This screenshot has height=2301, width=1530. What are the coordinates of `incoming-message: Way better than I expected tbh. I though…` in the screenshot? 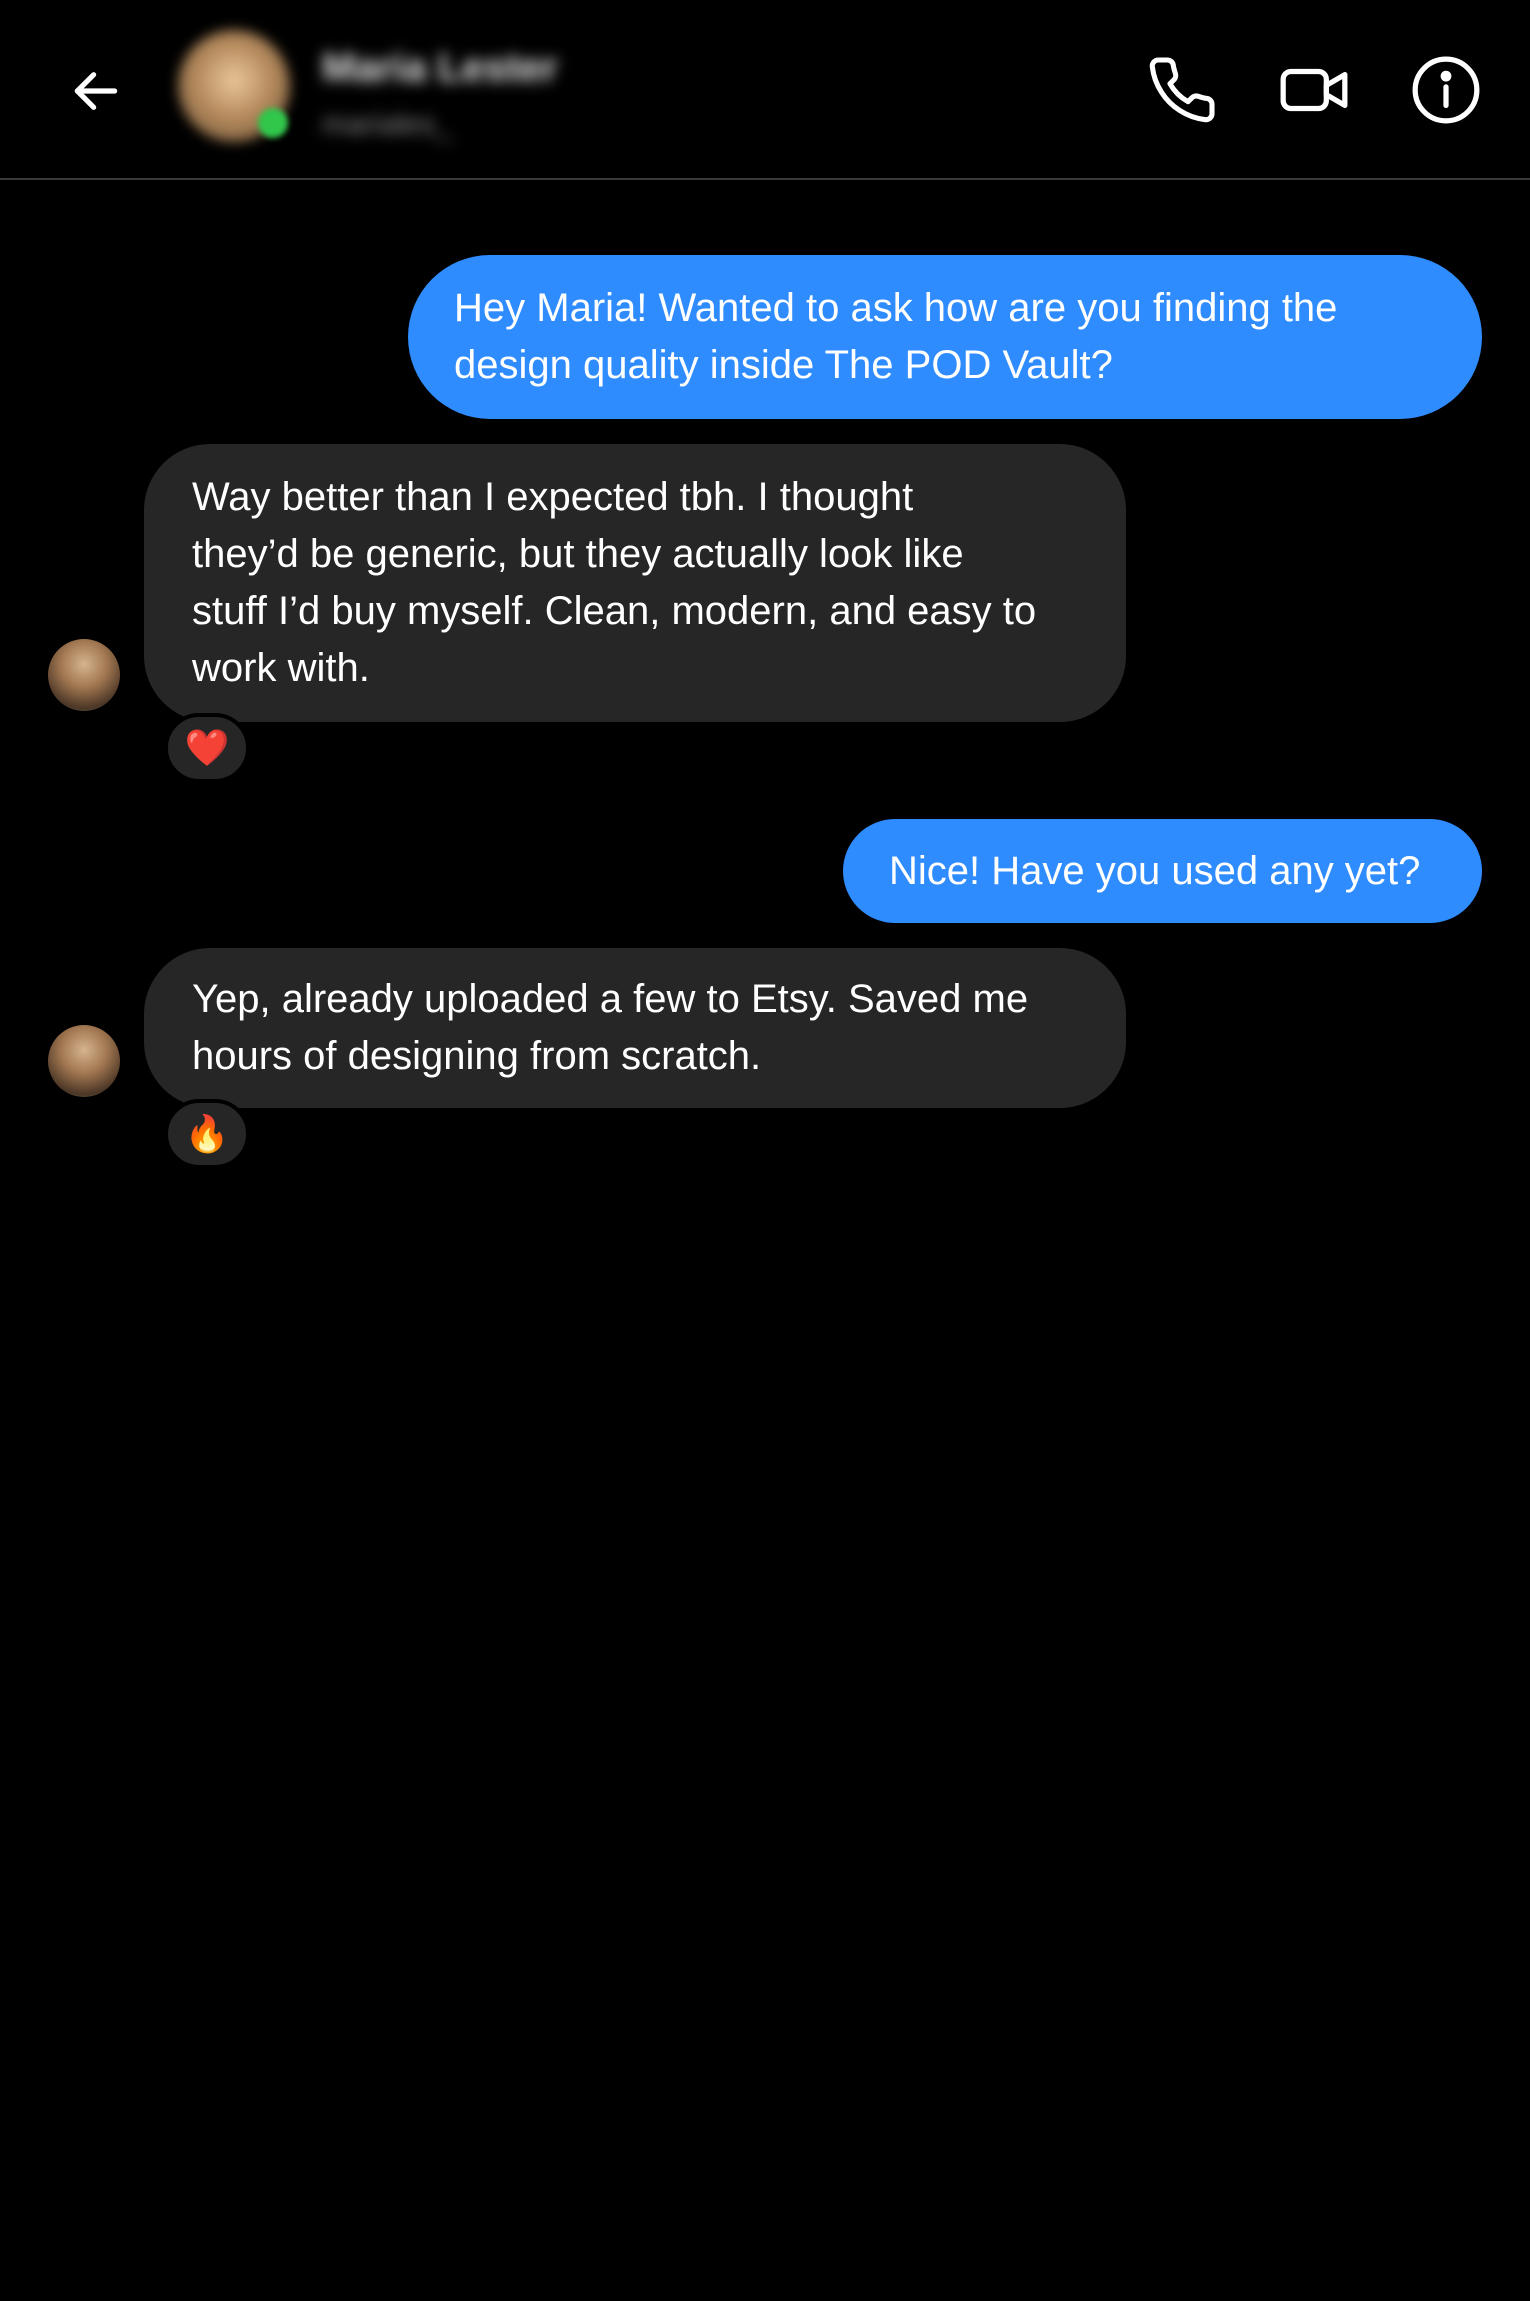 It's located at (635, 583).